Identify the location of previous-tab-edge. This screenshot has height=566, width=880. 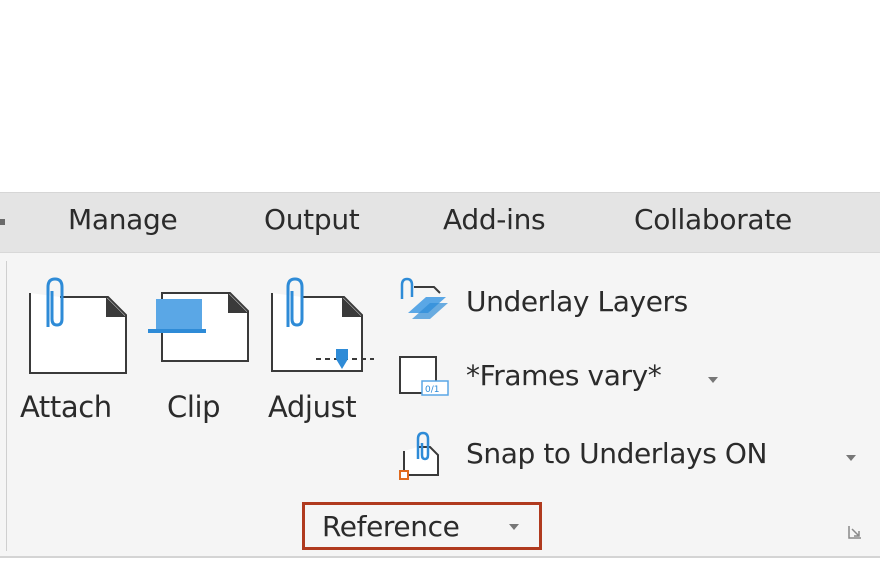
(2, 222).